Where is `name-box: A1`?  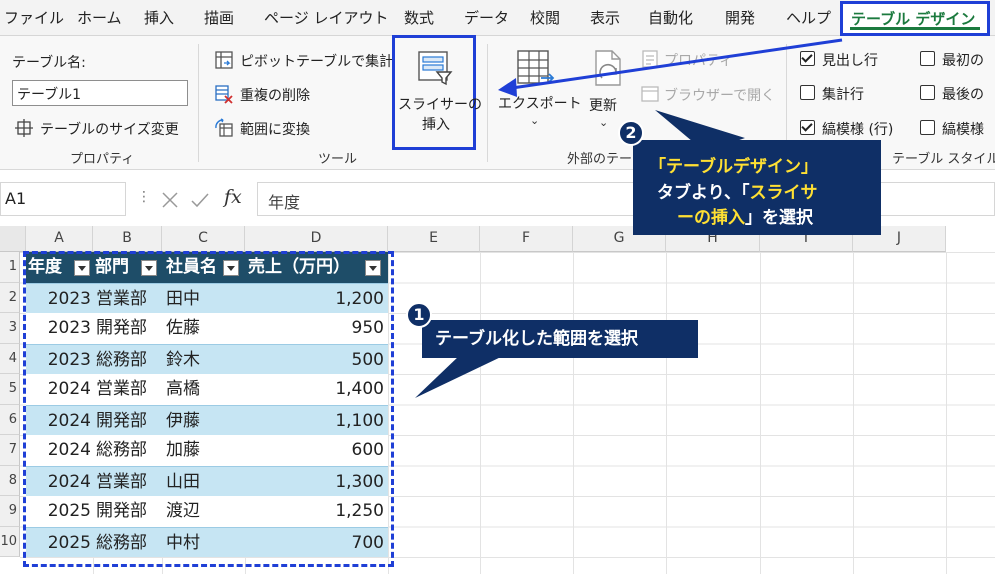 name-box: A1 is located at coordinates (63, 199).